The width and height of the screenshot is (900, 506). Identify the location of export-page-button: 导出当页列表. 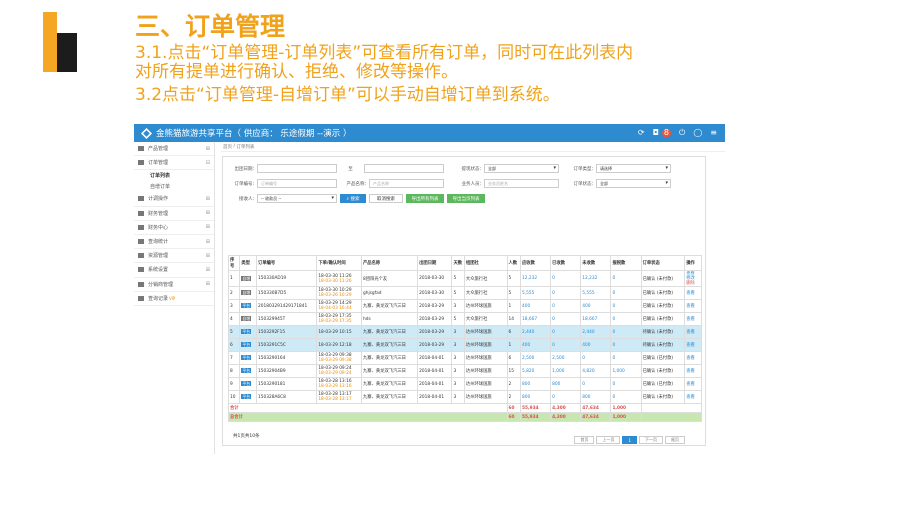
(466, 198).